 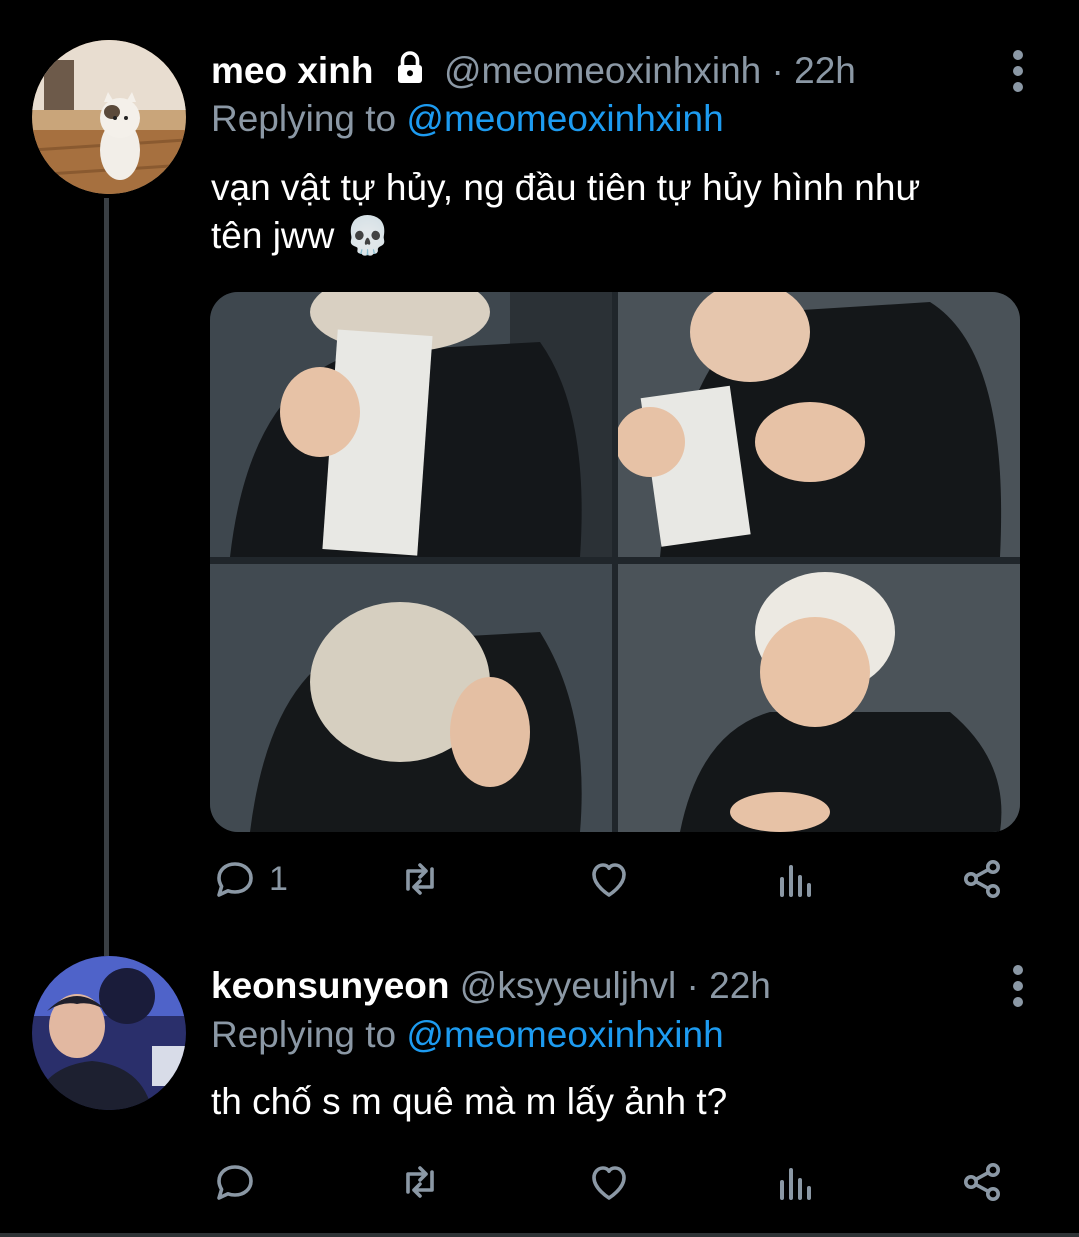 I want to click on user-handle: @meomeoxinhxinh, so click(x=602, y=70).